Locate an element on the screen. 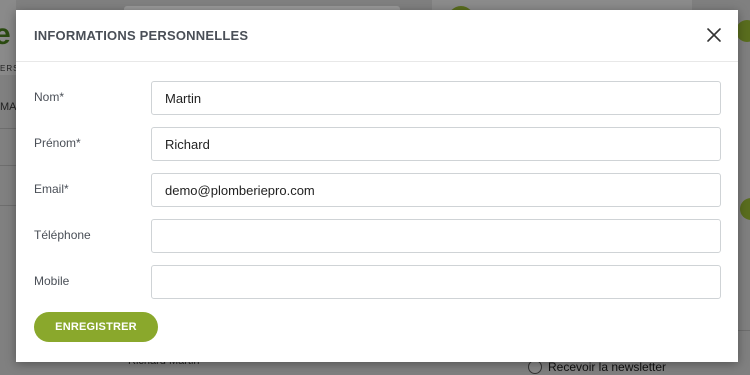  background-newsletter-option: Recevoir la newsletter is located at coordinates (597, 367).